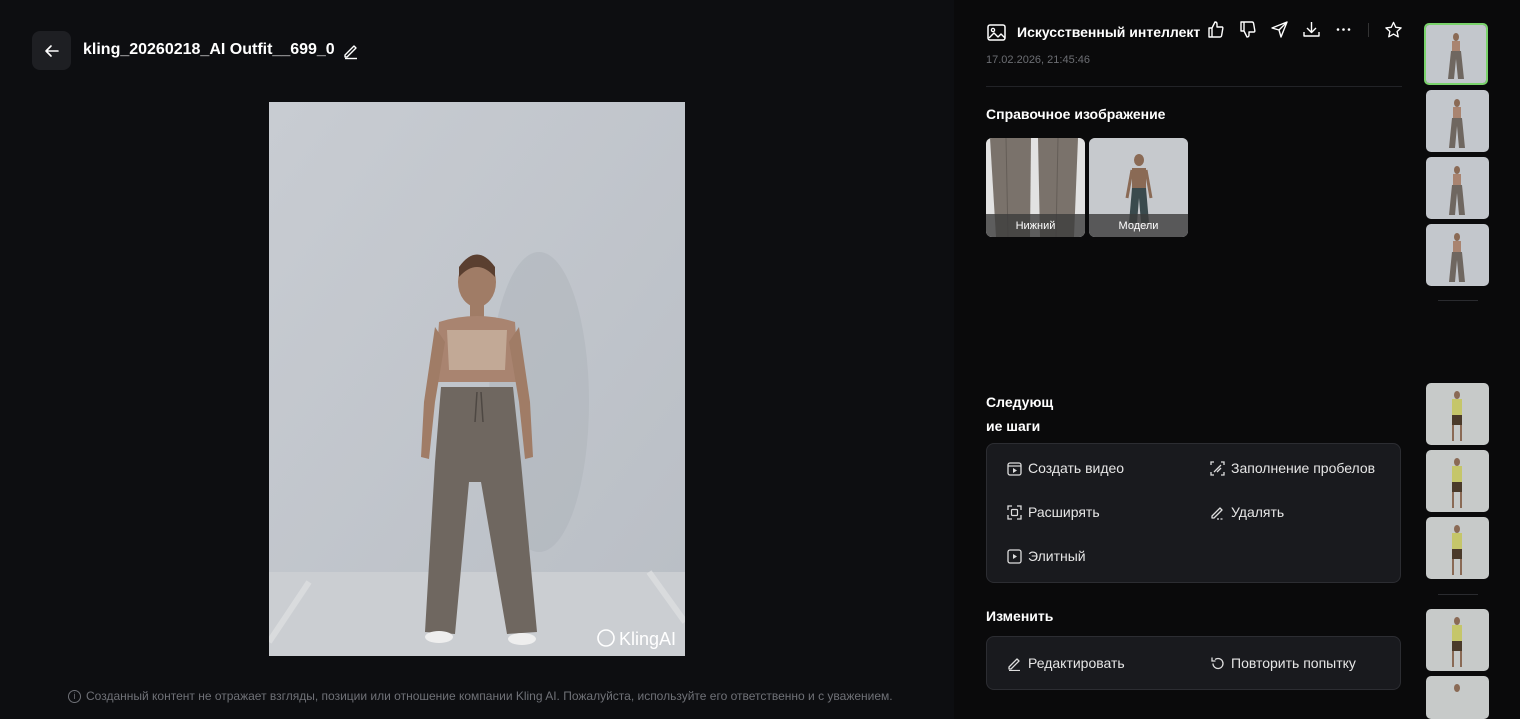 This screenshot has width=1520, height=719. What do you see at coordinates (1311, 29) in the screenshot?
I see `download-icon` at bounding box center [1311, 29].